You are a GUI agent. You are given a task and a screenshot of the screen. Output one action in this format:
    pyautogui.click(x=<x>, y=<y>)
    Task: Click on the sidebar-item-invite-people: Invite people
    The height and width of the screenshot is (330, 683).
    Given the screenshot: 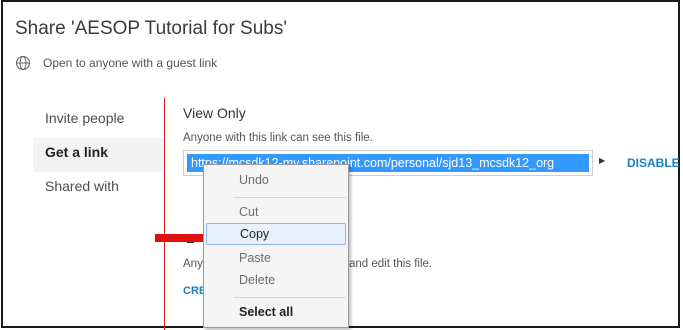 What is the action you would take?
    pyautogui.click(x=98, y=121)
    